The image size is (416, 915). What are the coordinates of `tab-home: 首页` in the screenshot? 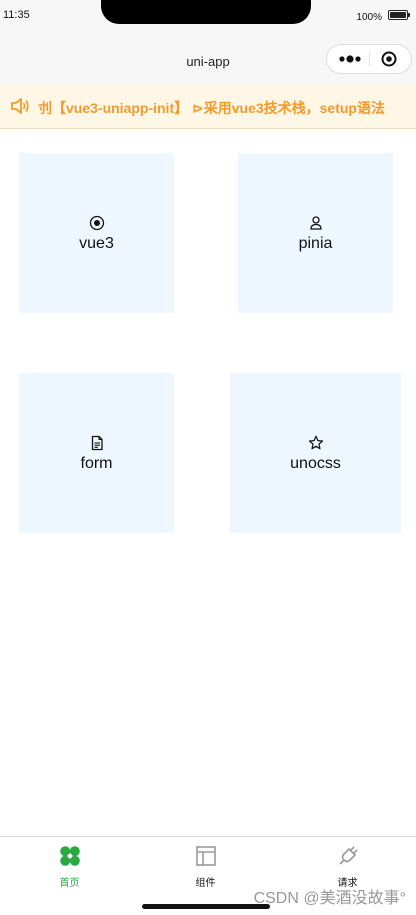 It's located at (69, 876).